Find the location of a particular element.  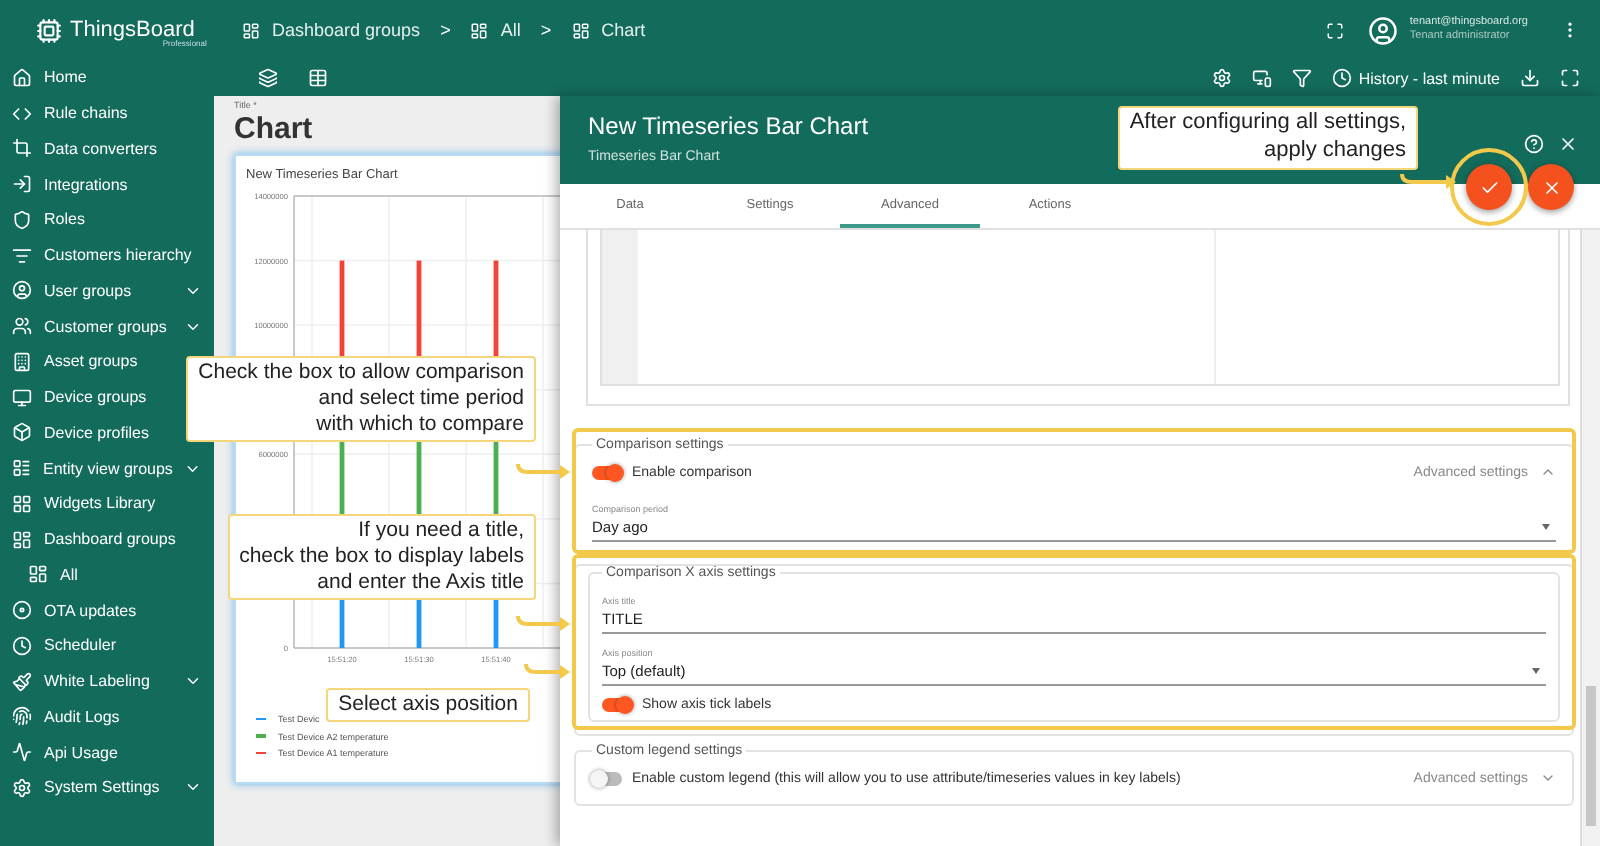

monitor-icon is located at coordinates (22, 397).